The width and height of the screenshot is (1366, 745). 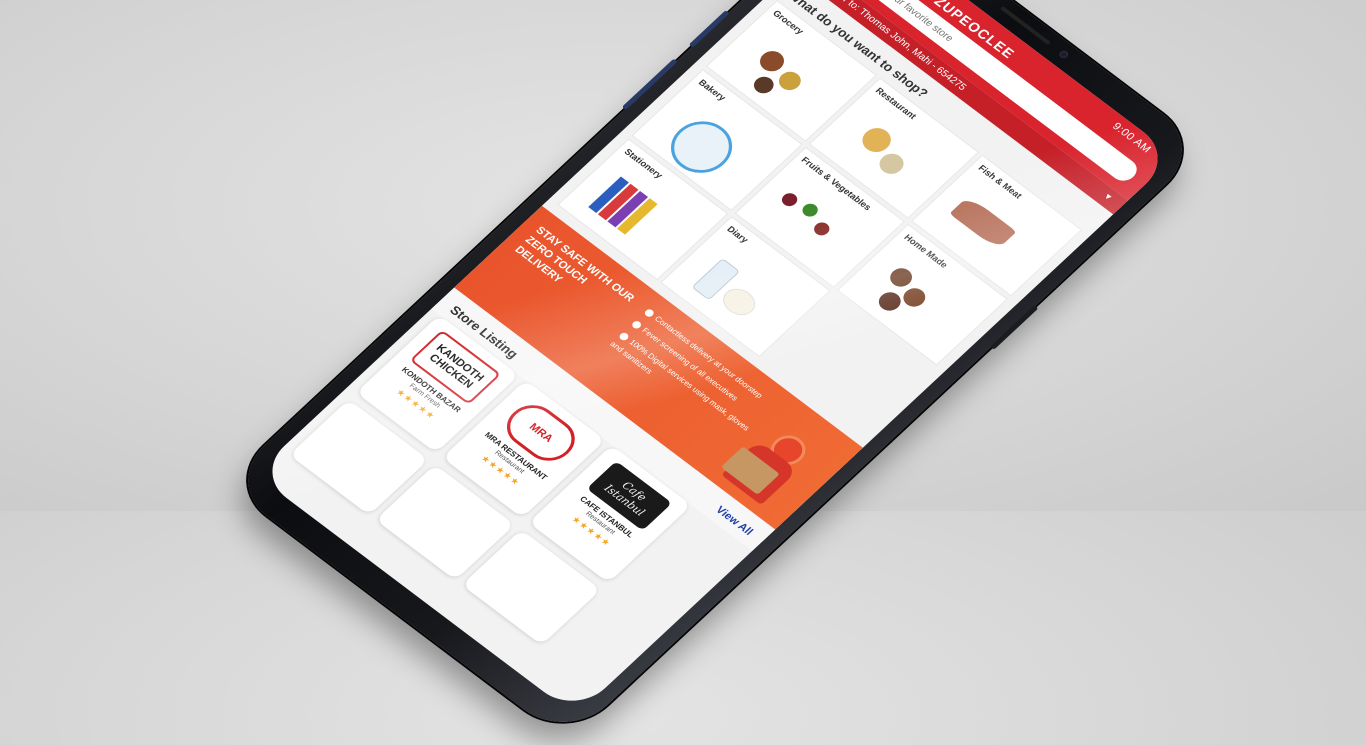 What do you see at coordinates (772, 61) in the screenshot?
I see `spice-bowl-icon` at bounding box center [772, 61].